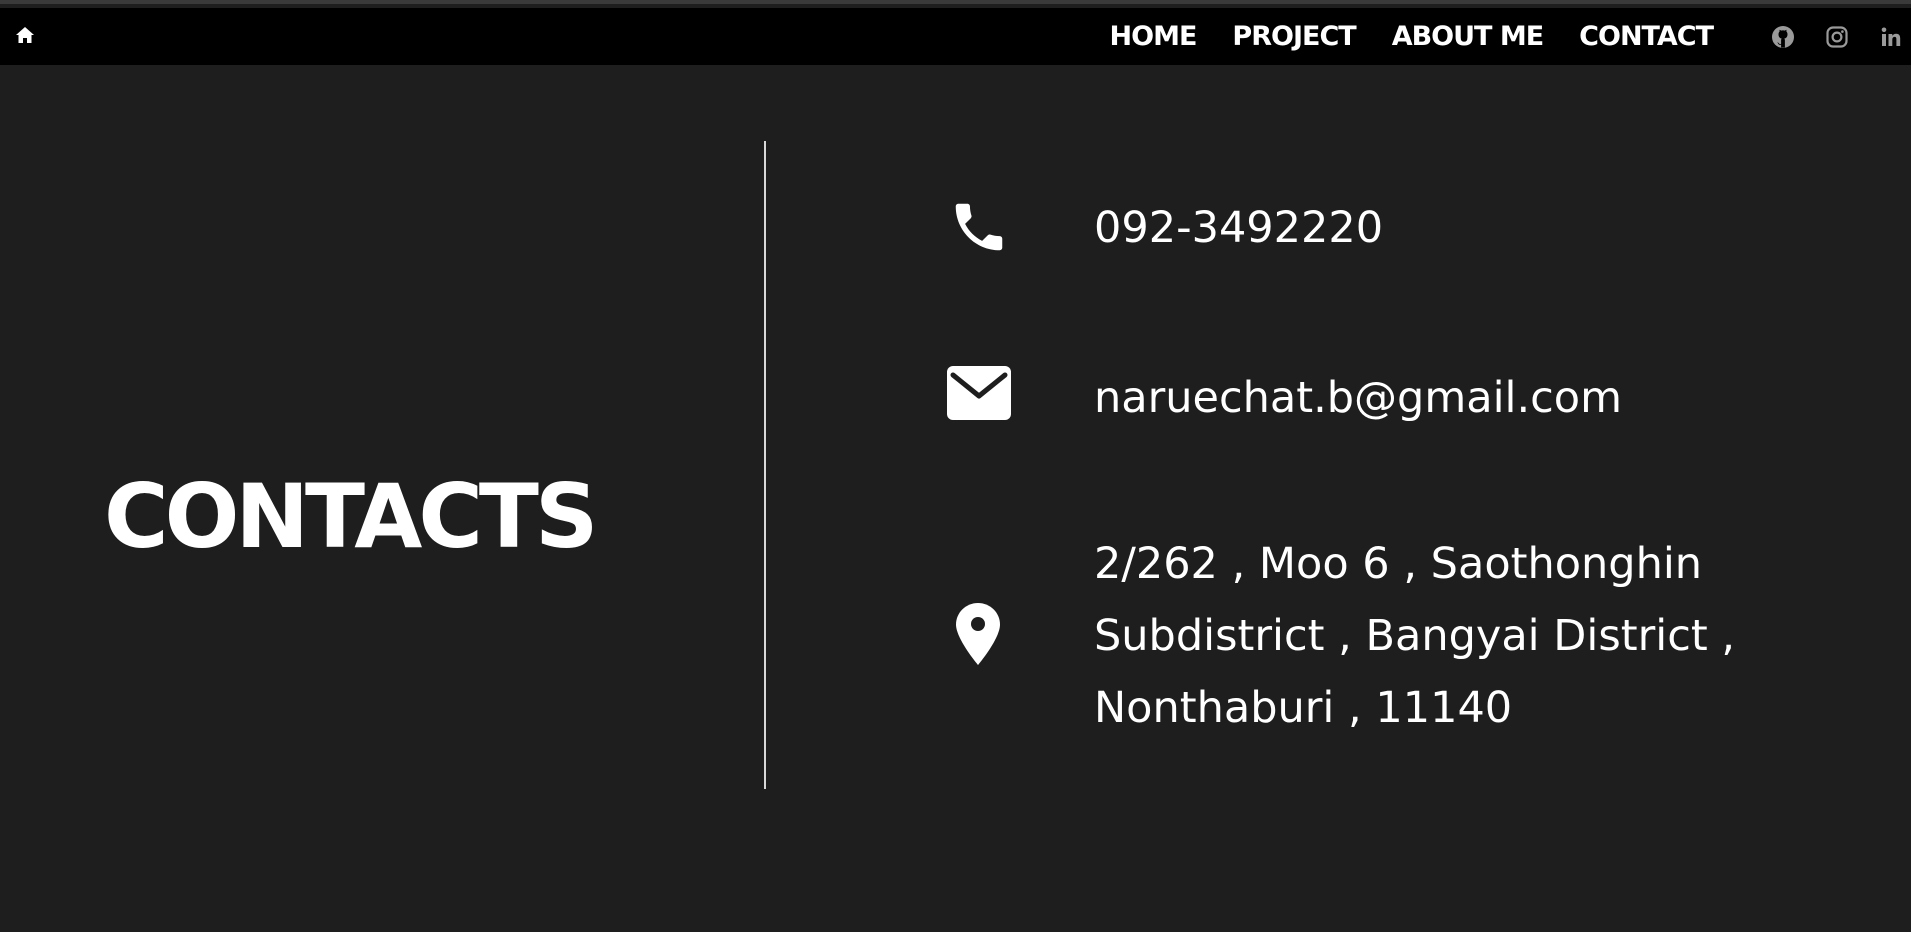  Describe the element at coordinates (1358, 398) in the screenshot. I see `email-address: naruechat.b@gmail.com` at that location.